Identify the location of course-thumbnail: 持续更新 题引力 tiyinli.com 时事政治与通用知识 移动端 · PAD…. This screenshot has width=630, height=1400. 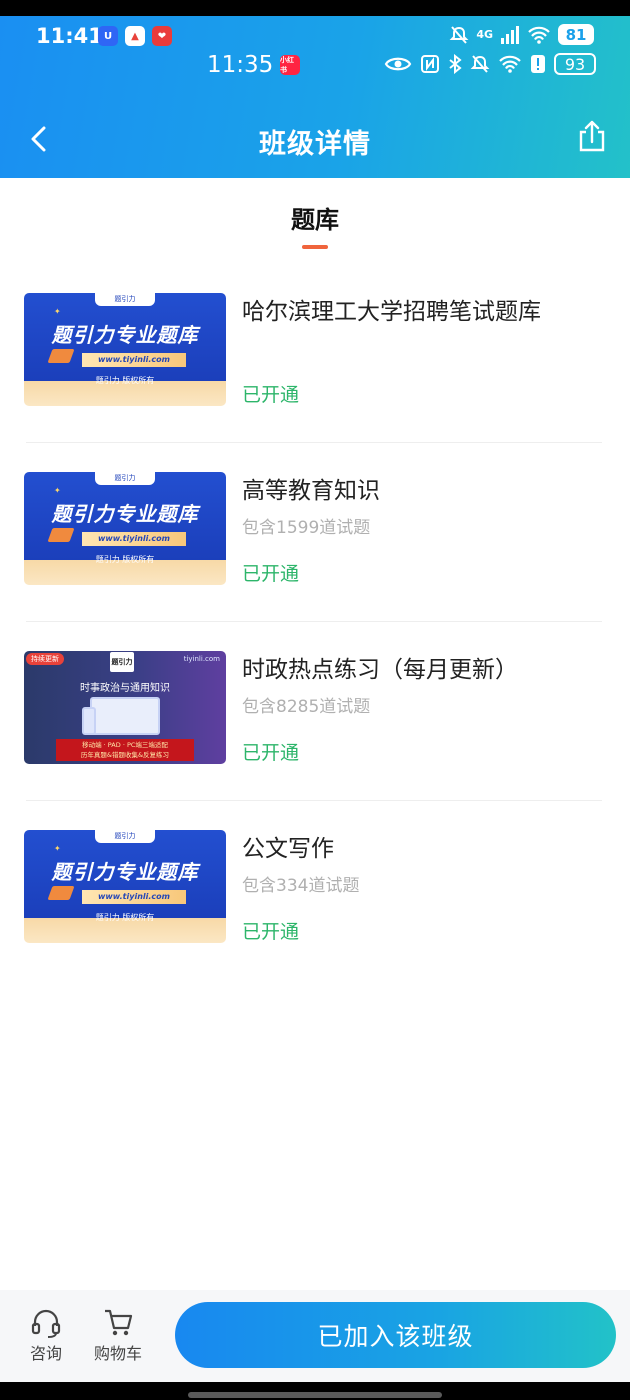
(125, 707).